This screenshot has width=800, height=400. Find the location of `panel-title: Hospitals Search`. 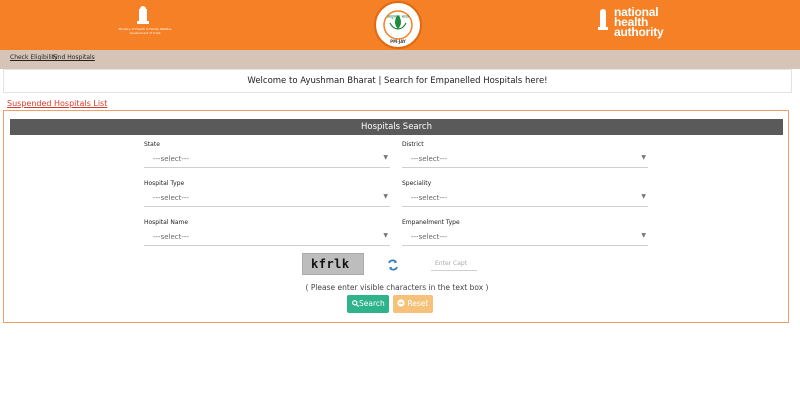

panel-title: Hospitals Search is located at coordinates (396, 127).